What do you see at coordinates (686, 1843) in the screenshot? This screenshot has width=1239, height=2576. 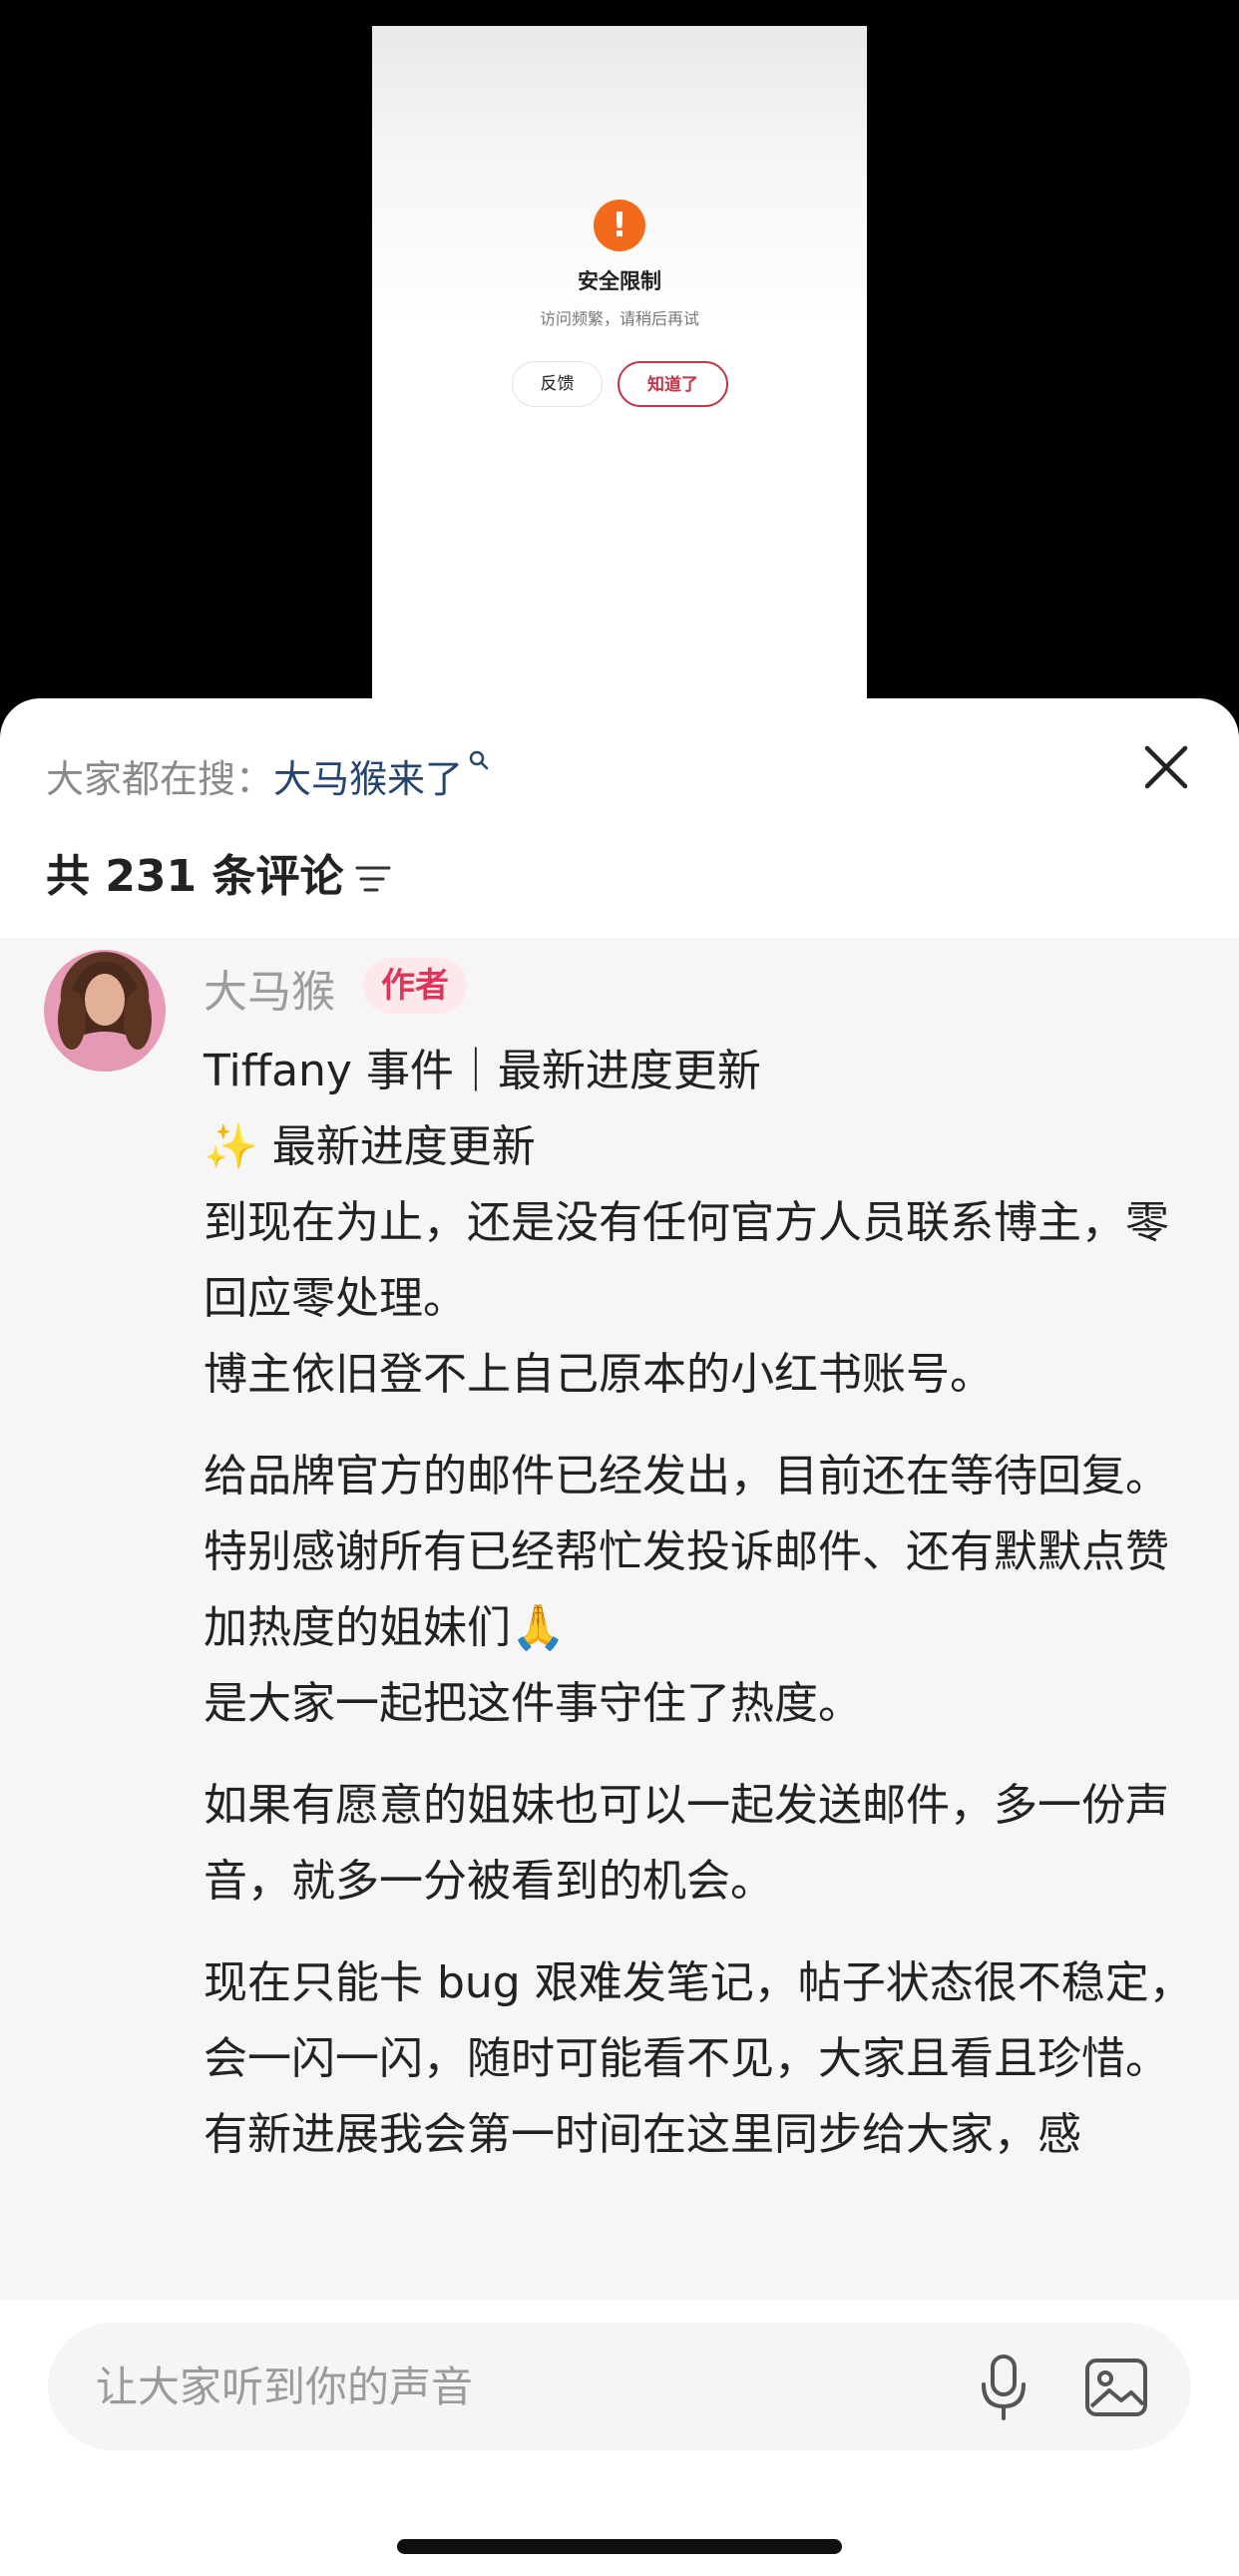 I see `comment-line: 如果有愿意的姐妹也可以一起发送邮件，多一份声音，就多一分被看到的机会。` at bounding box center [686, 1843].